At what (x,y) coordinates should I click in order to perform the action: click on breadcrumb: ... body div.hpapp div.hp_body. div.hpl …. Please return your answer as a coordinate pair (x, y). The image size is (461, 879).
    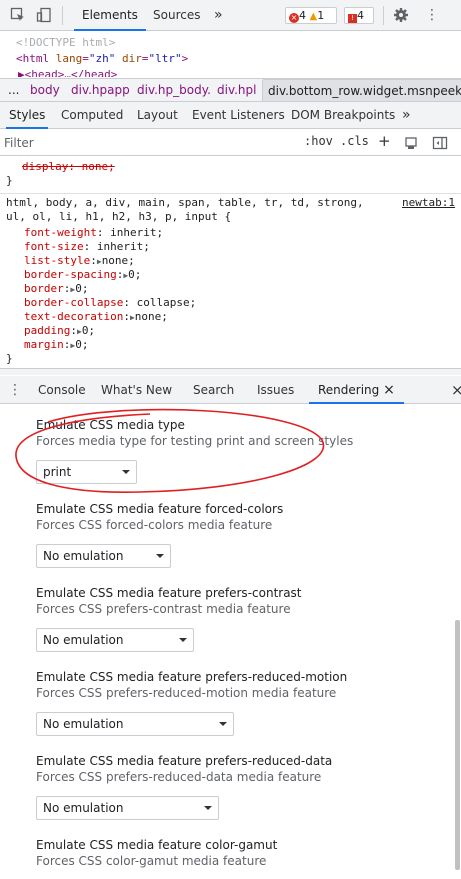
    Looking at the image, I should click on (230, 90).